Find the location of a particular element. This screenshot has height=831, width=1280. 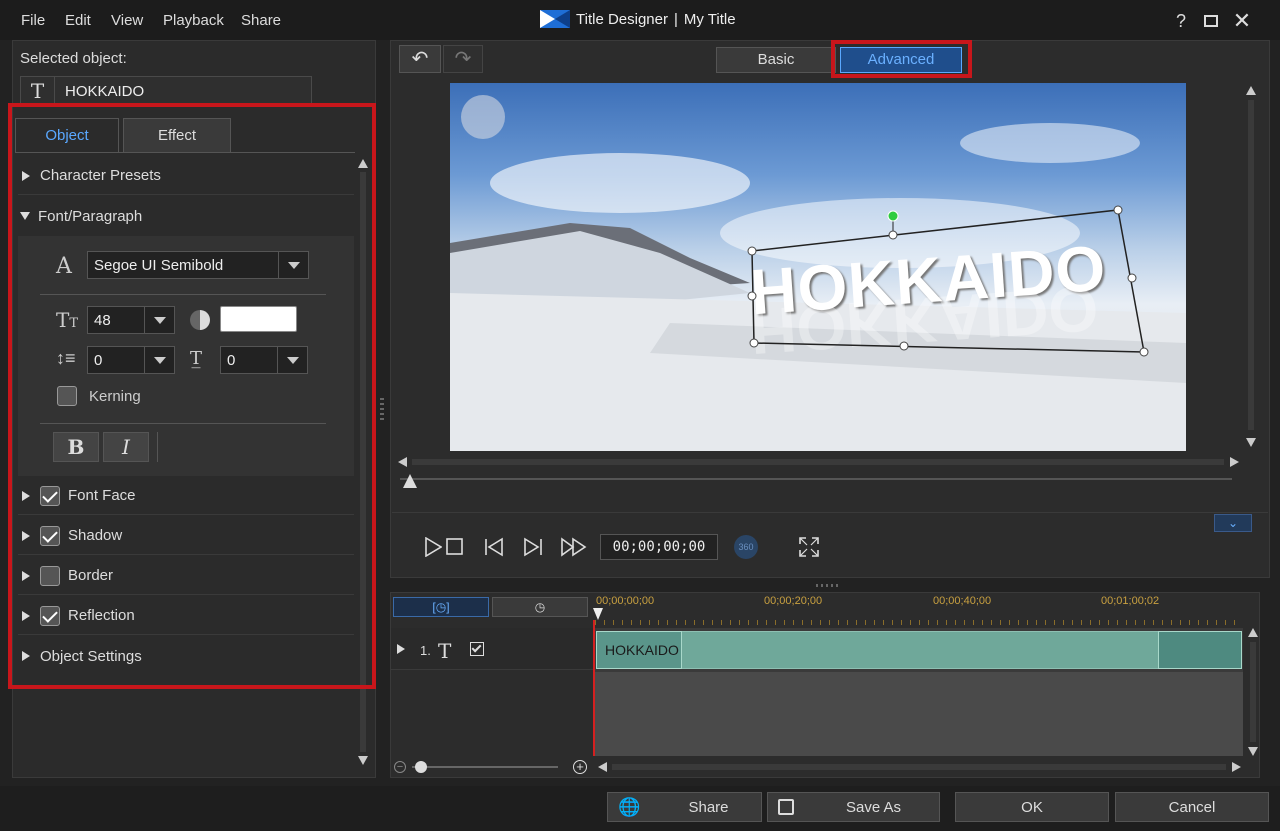

selected-object-value: HOKKAIDO is located at coordinates (105, 91).